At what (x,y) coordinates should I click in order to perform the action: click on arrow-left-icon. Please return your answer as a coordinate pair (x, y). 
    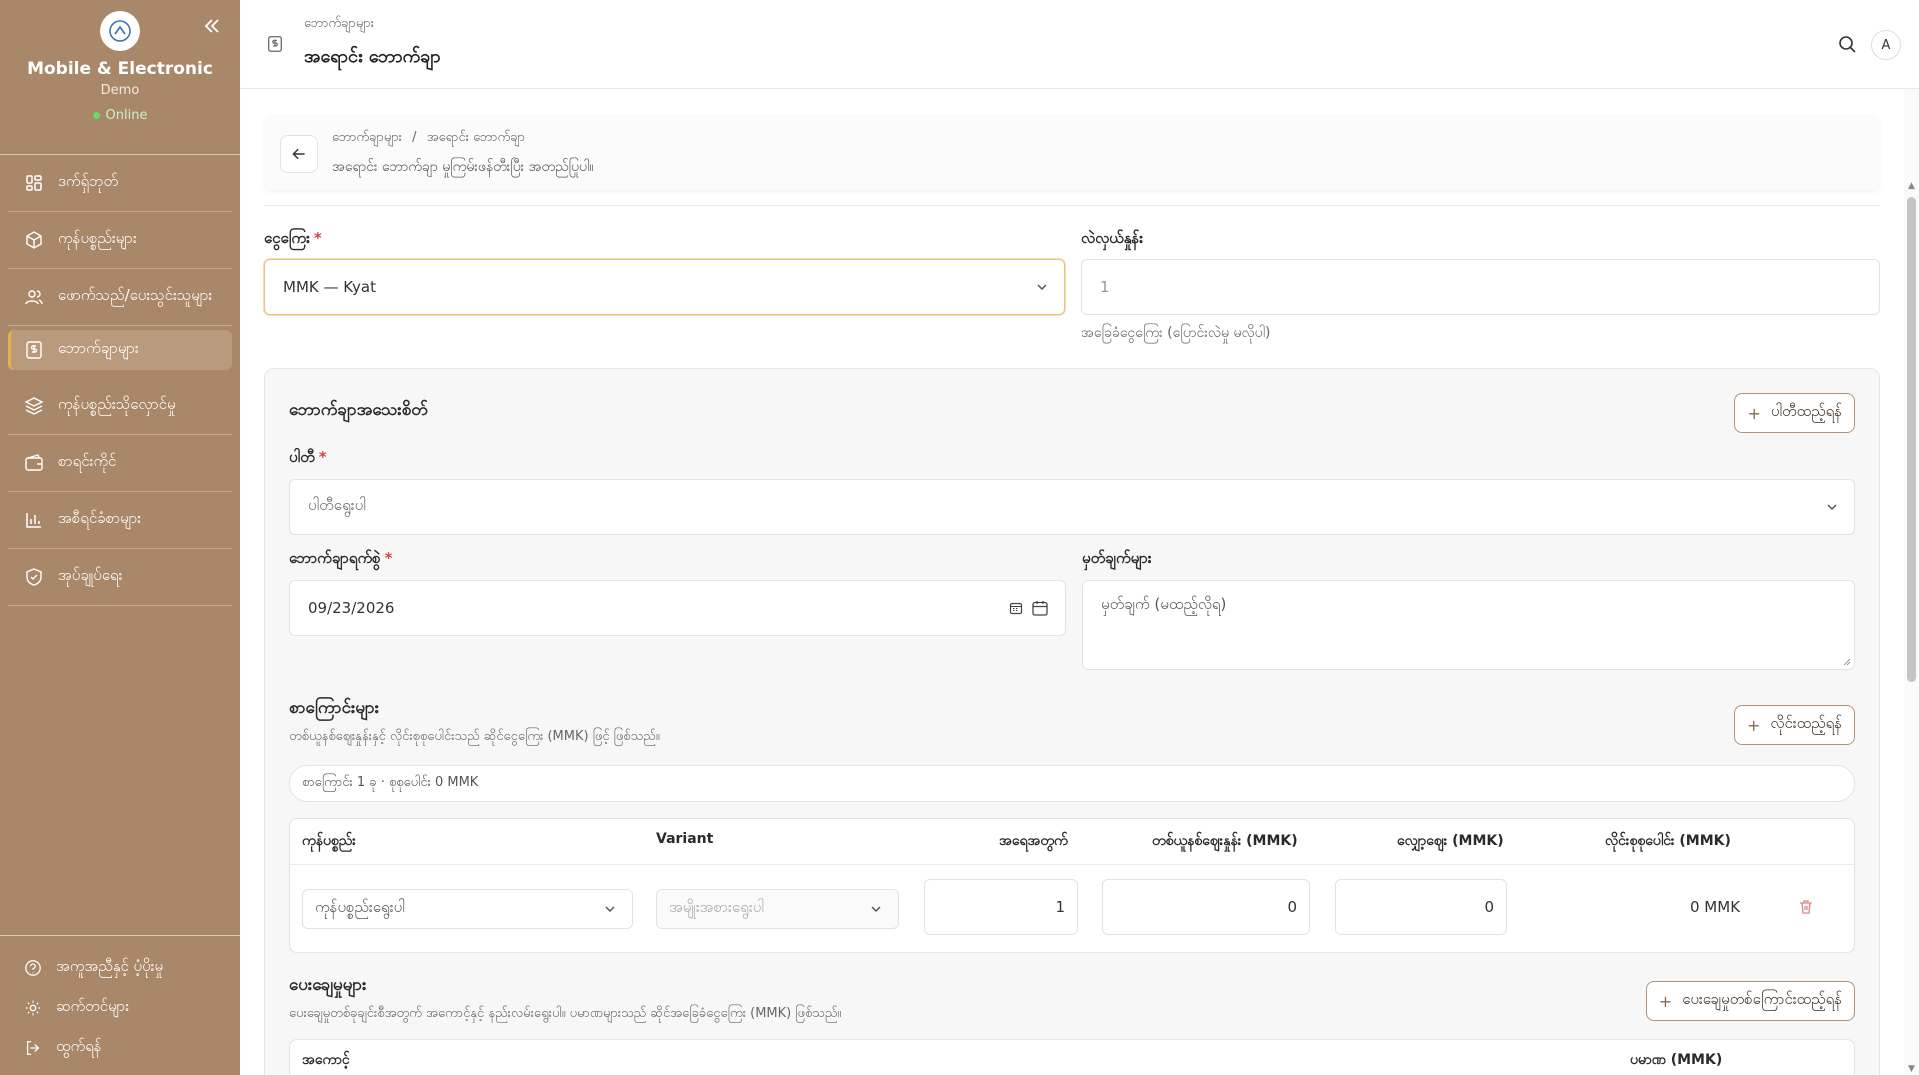
    Looking at the image, I should click on (298, 154).